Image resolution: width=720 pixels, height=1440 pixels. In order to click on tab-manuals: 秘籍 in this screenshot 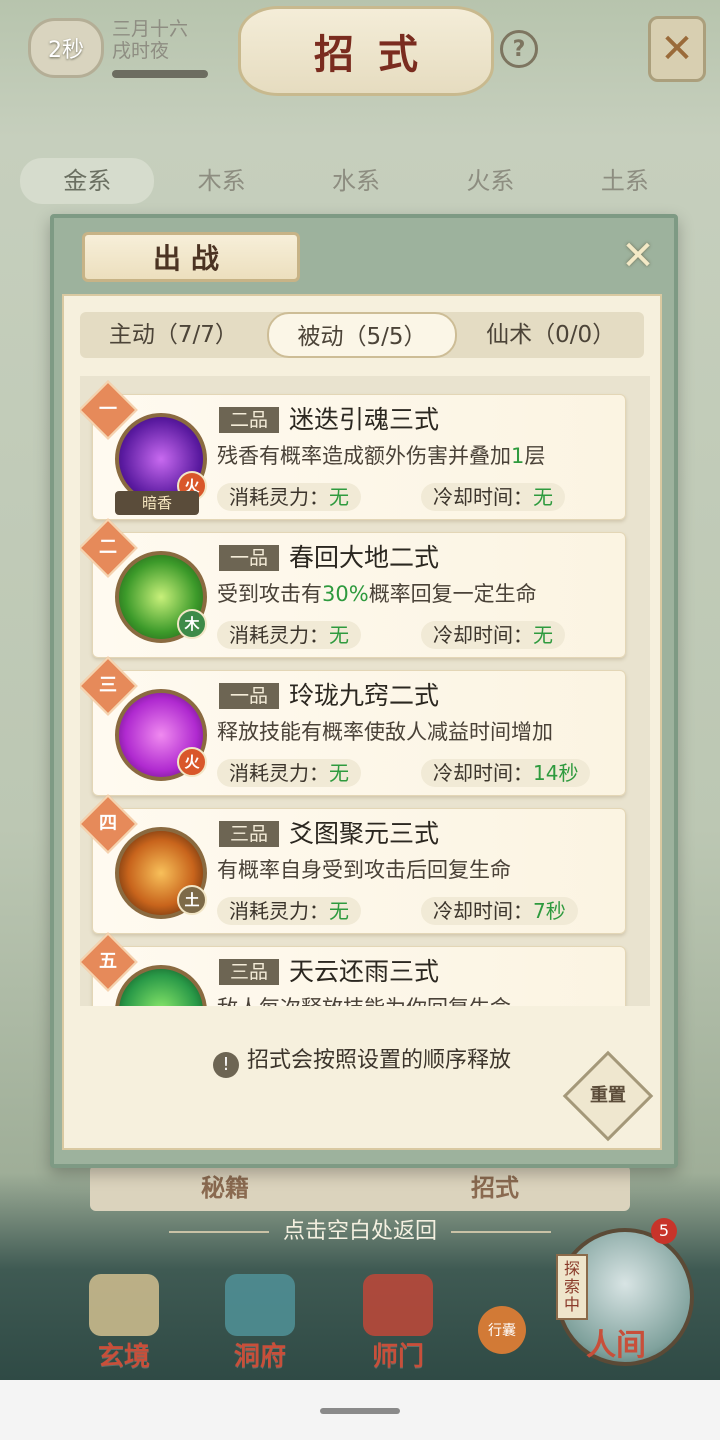, I will do `click(225, 1188)`.